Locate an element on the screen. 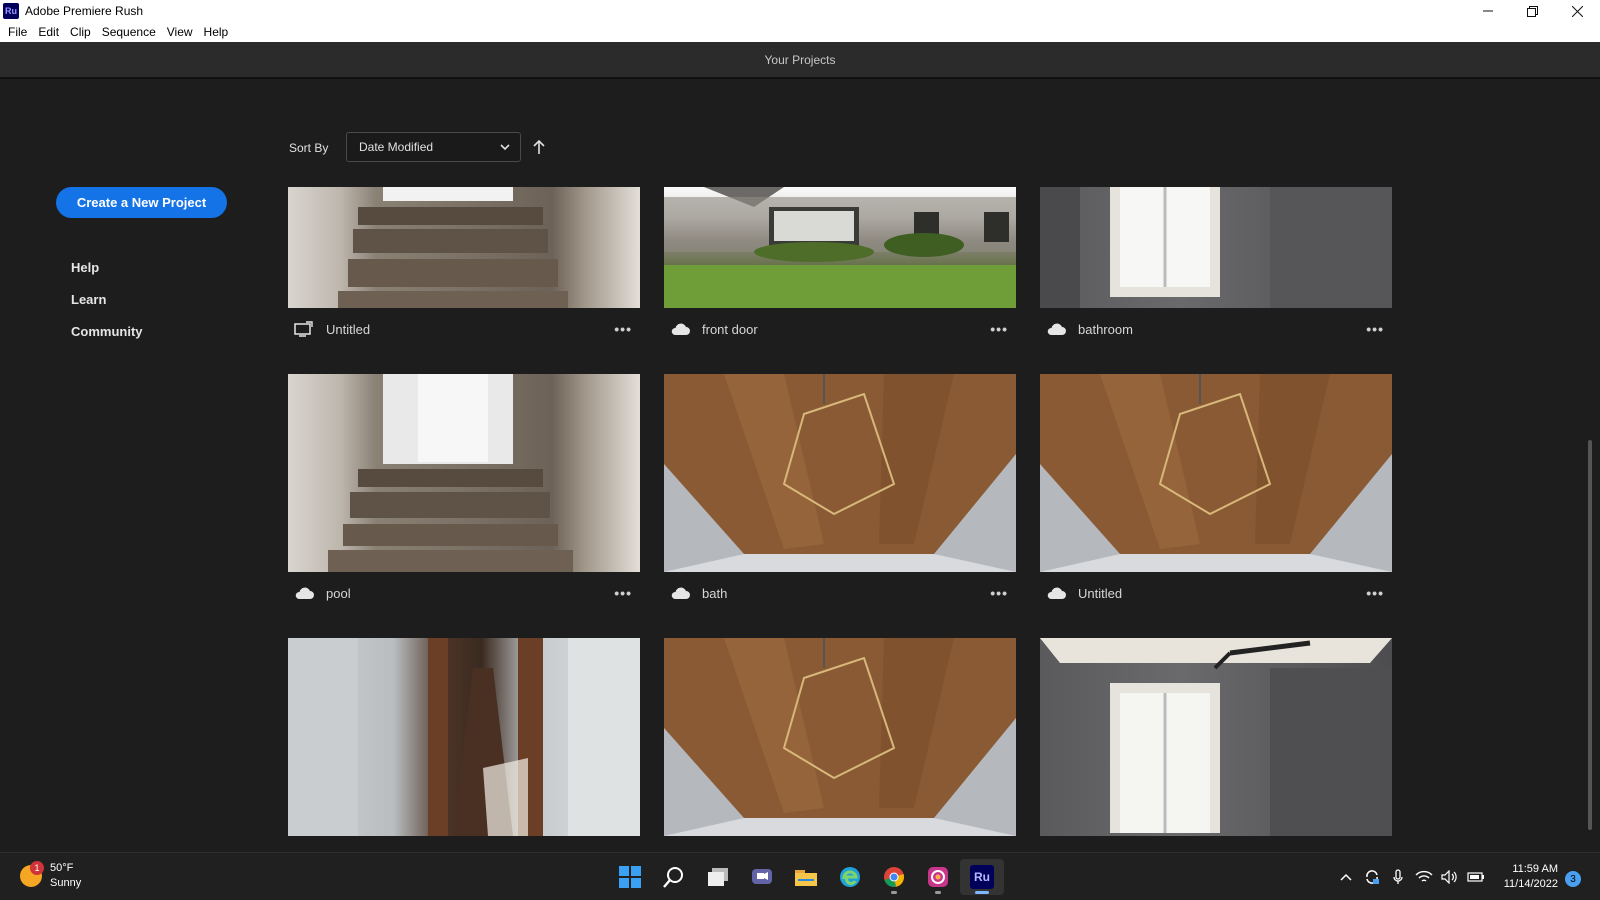  weather-widget: 1 50°F Sunny is located at coordinates (50, 876).